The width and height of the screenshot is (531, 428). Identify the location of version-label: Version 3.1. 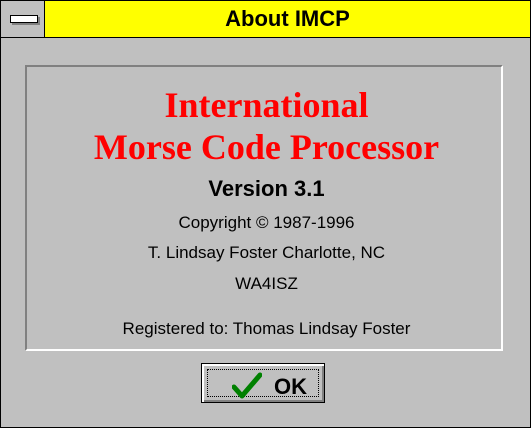
(266, 188).